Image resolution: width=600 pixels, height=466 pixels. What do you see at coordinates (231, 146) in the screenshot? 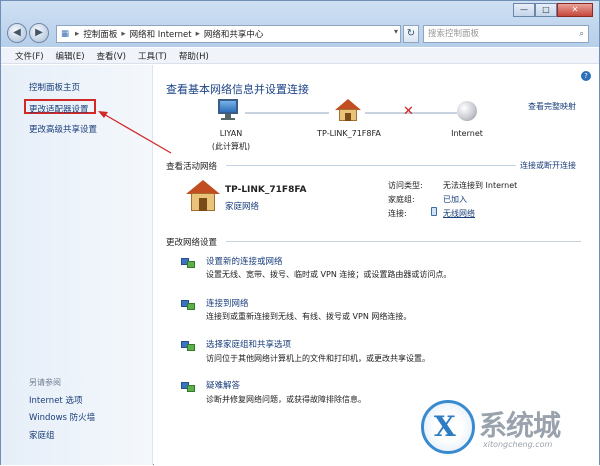
I see `node-sublabel-computer: (此计算机)` at bounding box center [231, 146].